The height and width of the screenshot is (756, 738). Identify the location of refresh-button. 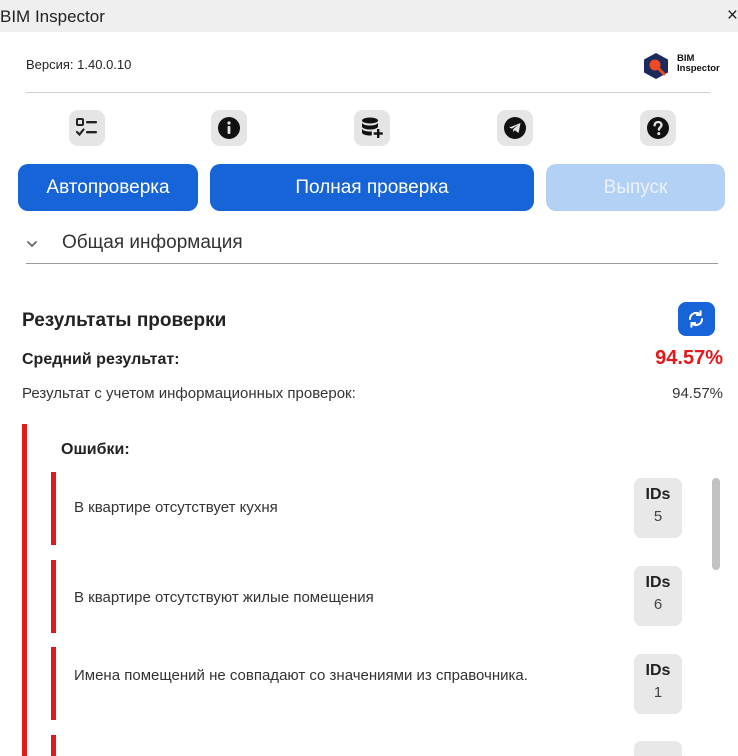
(696, 319).